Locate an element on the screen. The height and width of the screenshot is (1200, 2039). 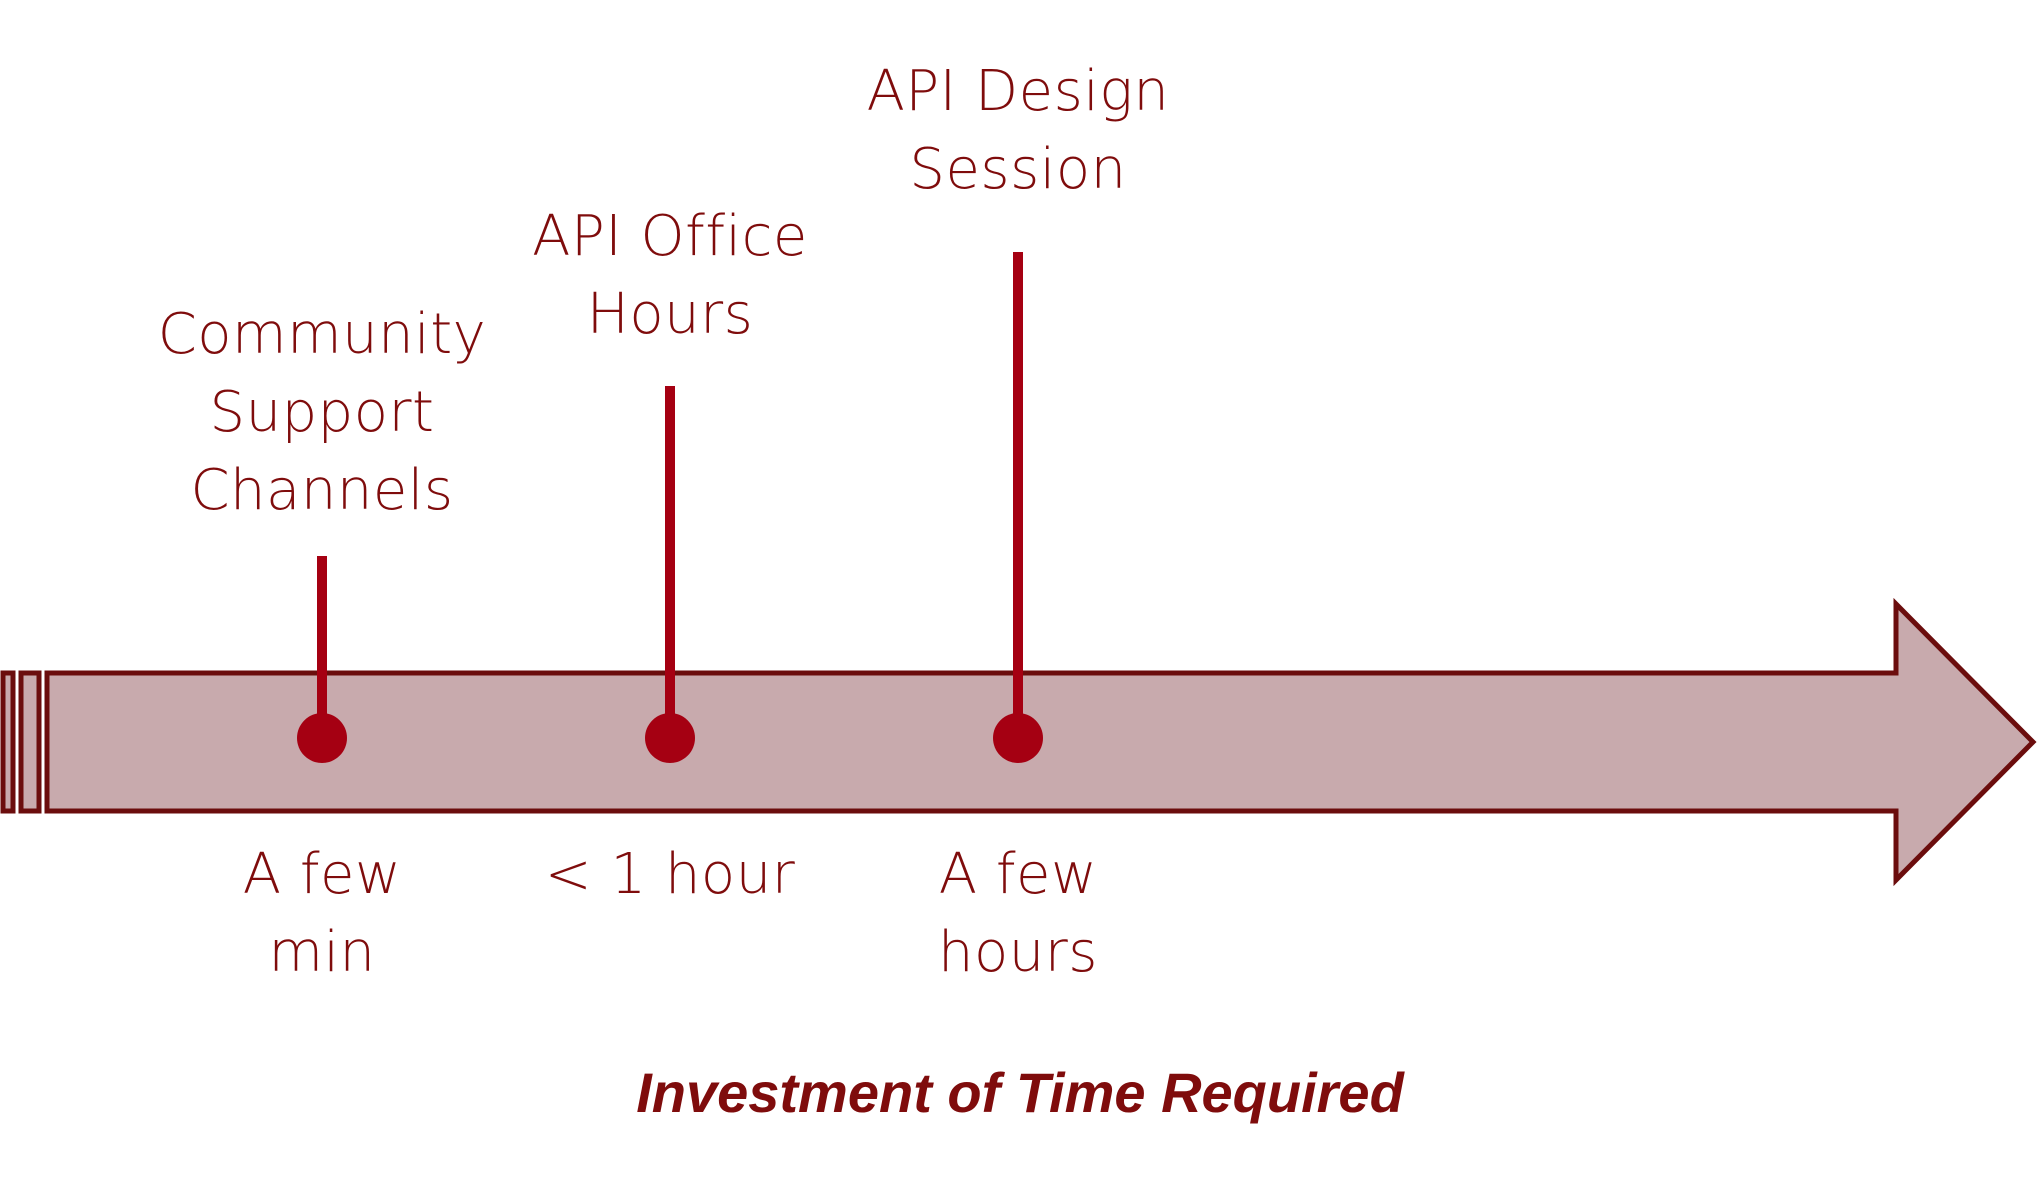
time-label-line: < 1 hour is located at coordinates (670, 874).